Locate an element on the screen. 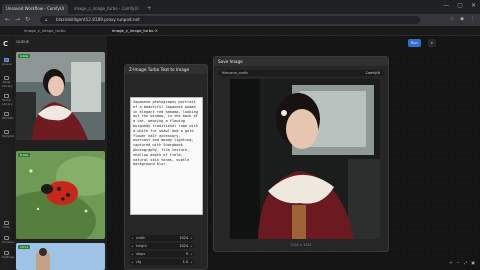  sidebar-item-workflows: Workflows is located at coordinates (9, 116).